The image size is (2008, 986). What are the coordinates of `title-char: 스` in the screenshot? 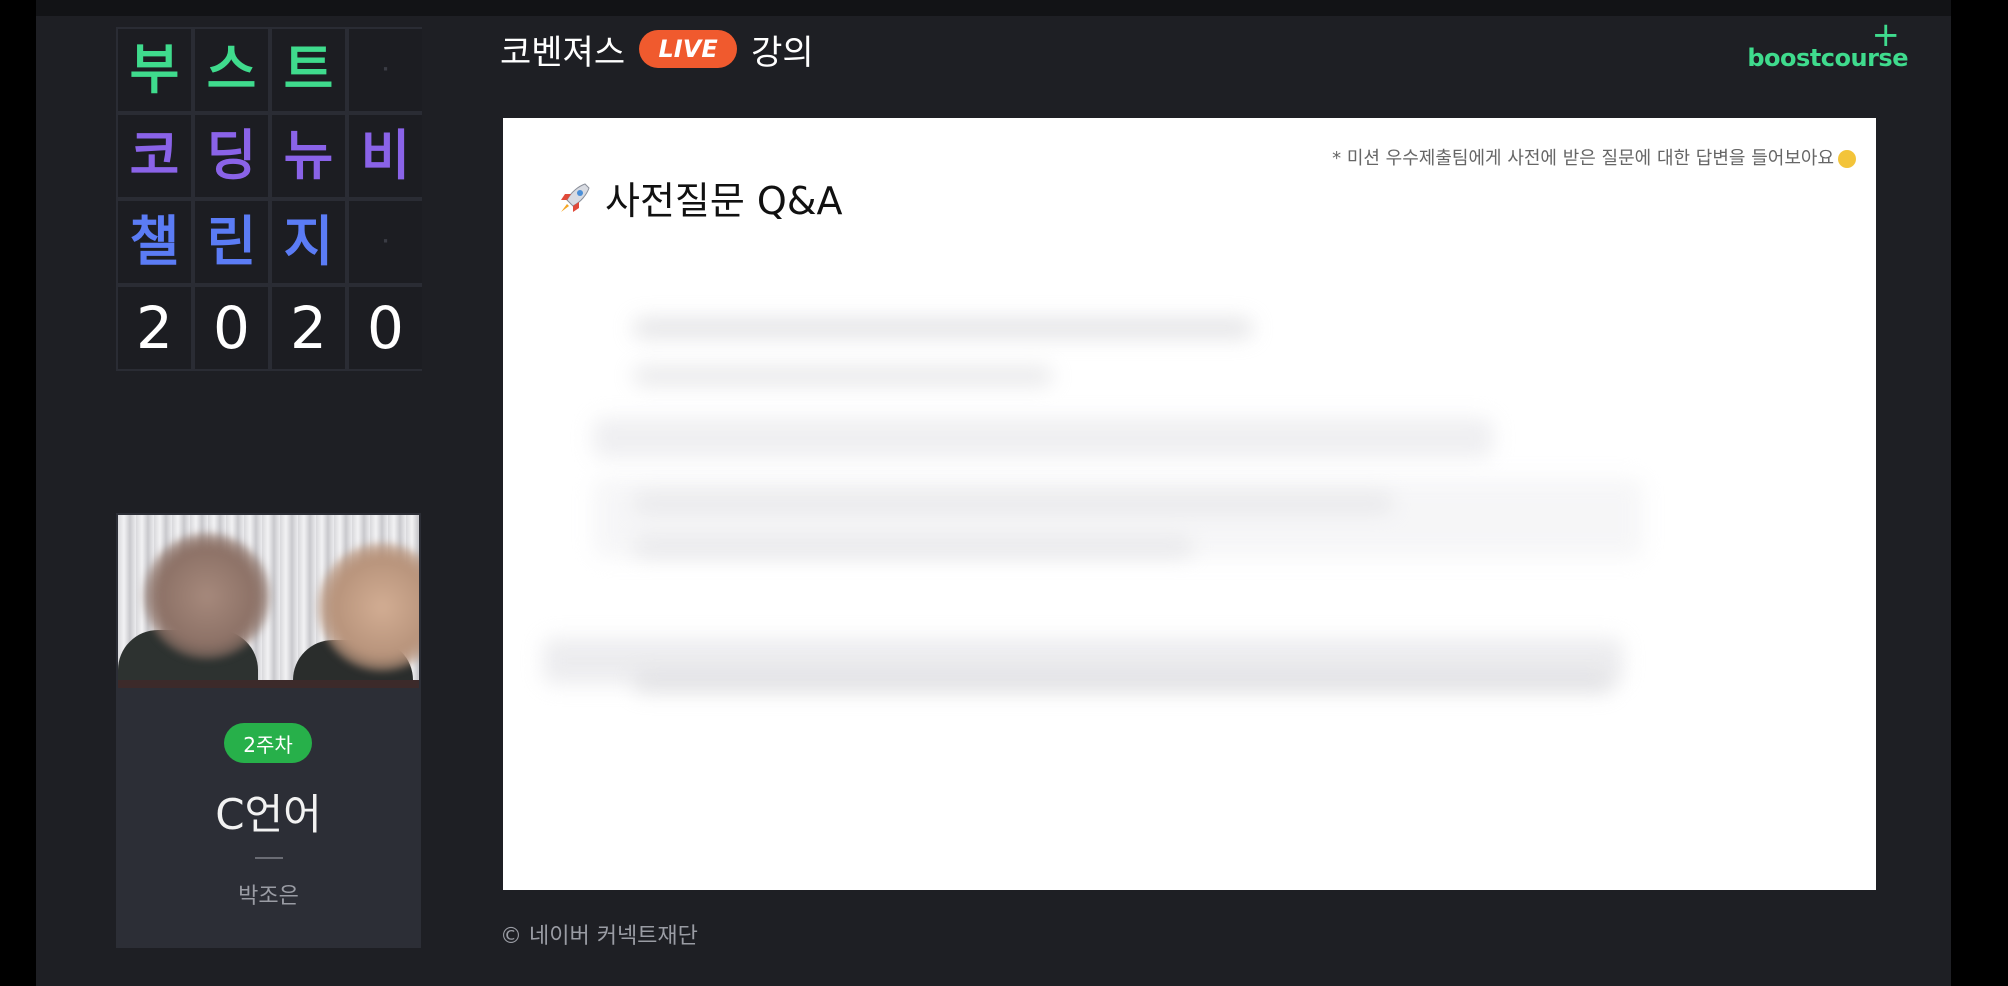 It's located at (231, 70).